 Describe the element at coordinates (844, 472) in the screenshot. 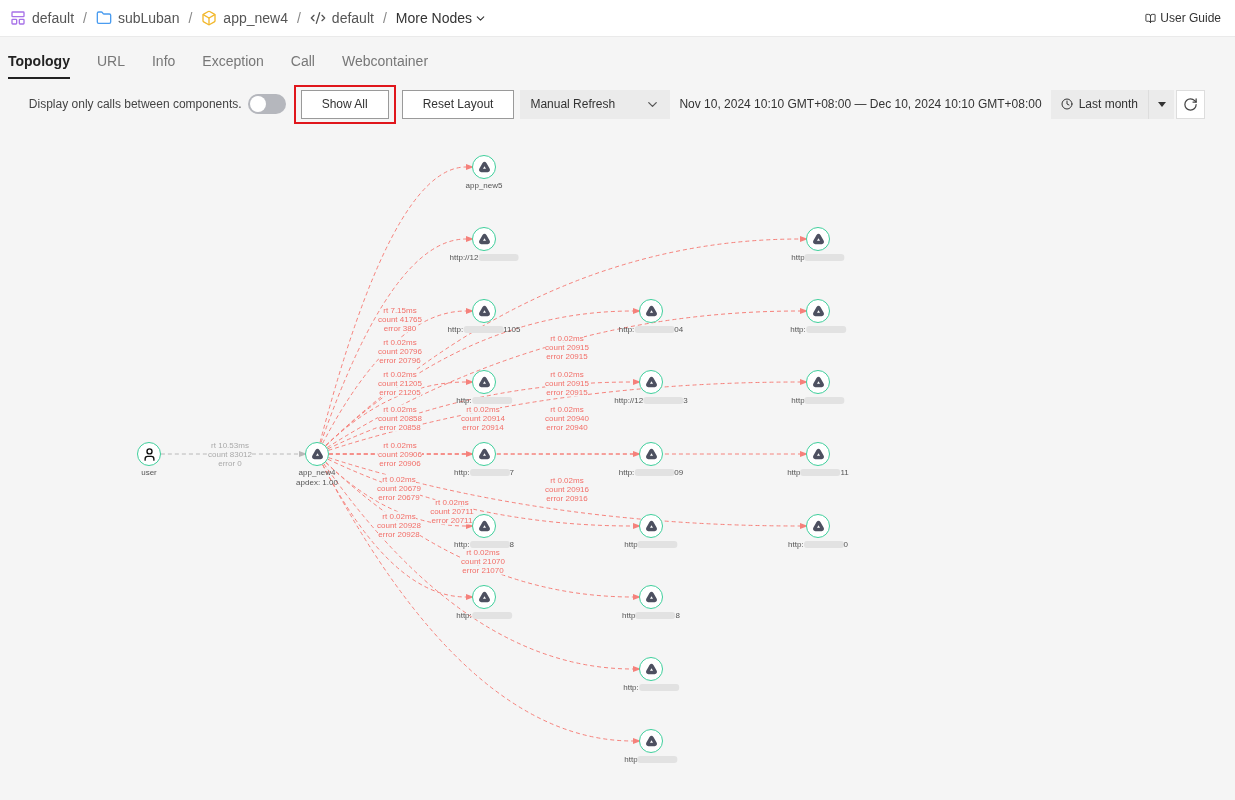

I see `node-label-suffix: 11` at that location.